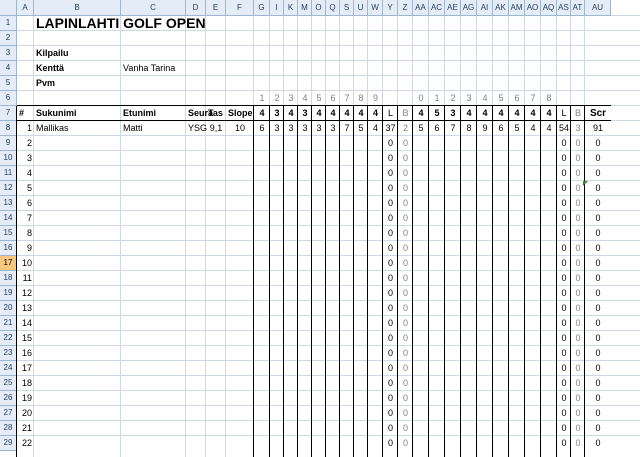  I want to click on column-header-AE: AE, so click(453, 8).